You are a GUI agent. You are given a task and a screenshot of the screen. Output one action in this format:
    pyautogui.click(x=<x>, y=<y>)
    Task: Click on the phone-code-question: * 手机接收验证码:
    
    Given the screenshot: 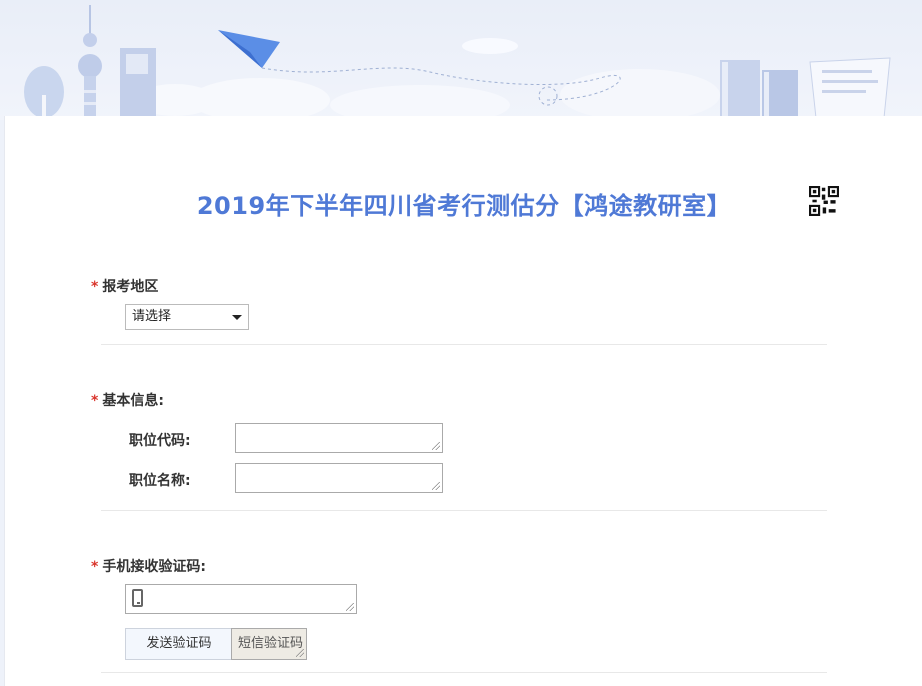 What is the action you would take?
    pyautogui.click(x=148, y=566)
    